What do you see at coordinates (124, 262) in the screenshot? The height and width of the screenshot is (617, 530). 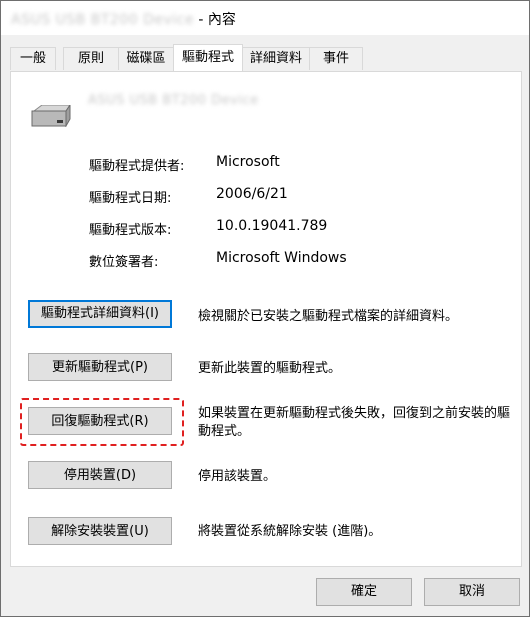 I see `signer-label: 數位簽署者:` at bounding box center [124, 262].